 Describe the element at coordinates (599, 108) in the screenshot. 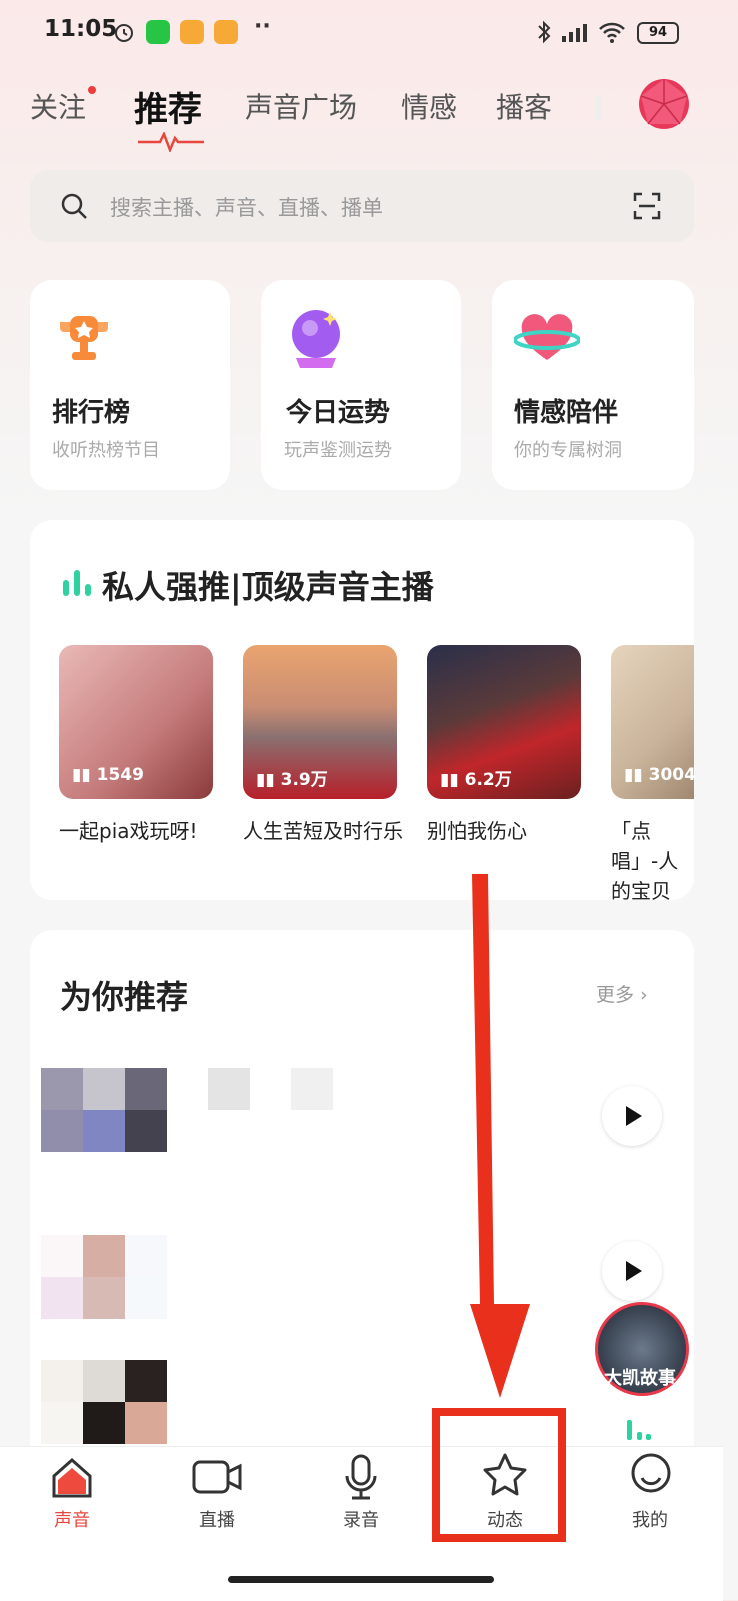

I see `tab-overflow-fade` at that location.